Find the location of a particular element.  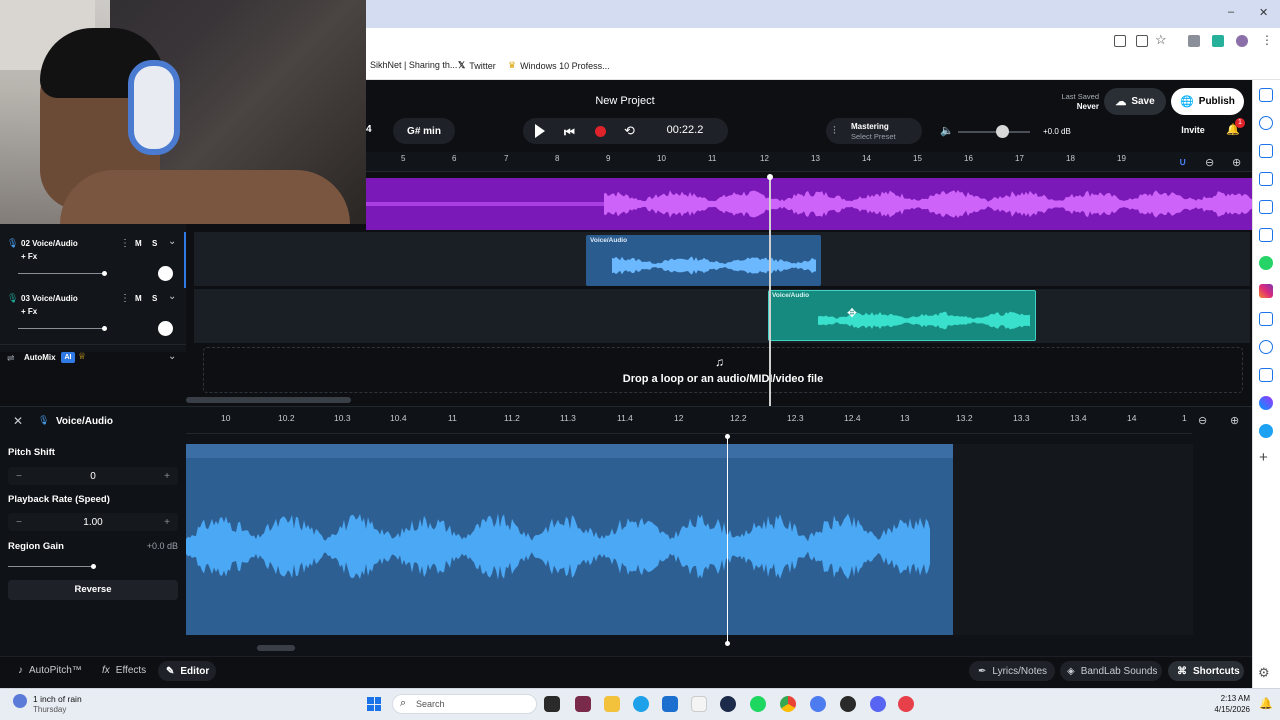

browser-menu-icon: ⋮ is located at coordinates (1267, 40).